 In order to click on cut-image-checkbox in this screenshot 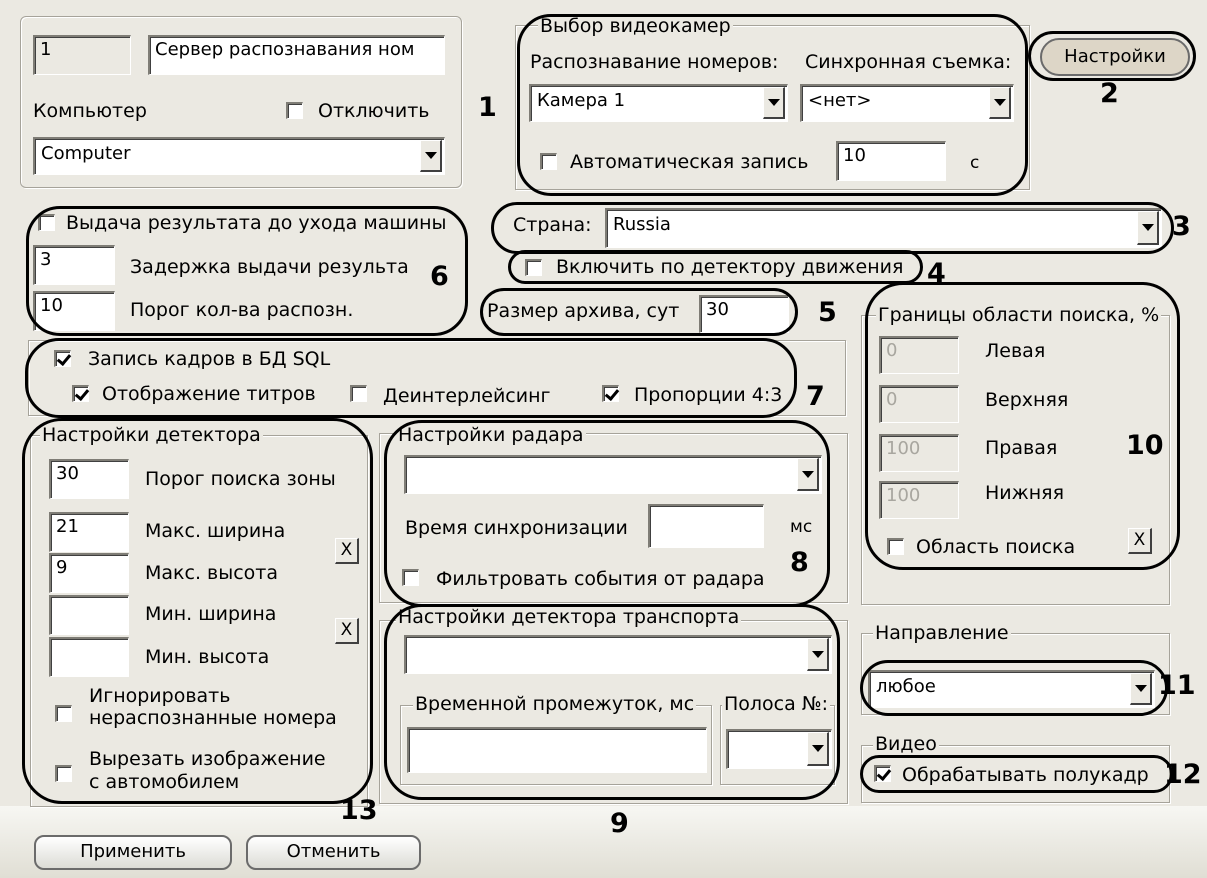, I will do `click(63, 773)`.